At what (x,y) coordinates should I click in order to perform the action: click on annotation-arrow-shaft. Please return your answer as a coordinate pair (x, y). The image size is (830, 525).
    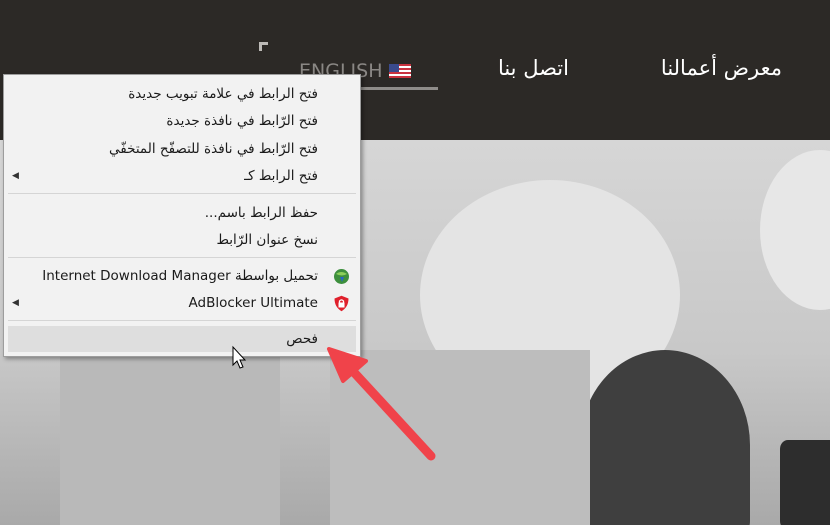
    Looking at the image, I should click on (390, 412).